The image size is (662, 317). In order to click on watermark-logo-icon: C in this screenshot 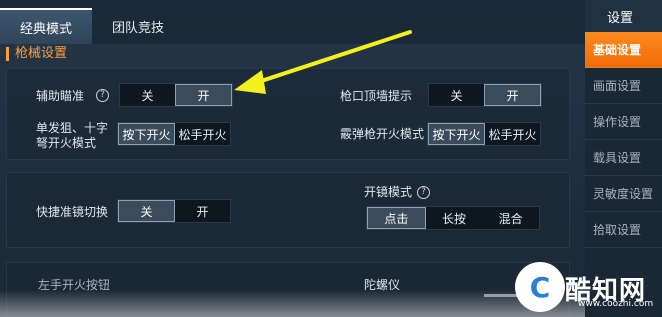, I will do `click(540, 287)`.